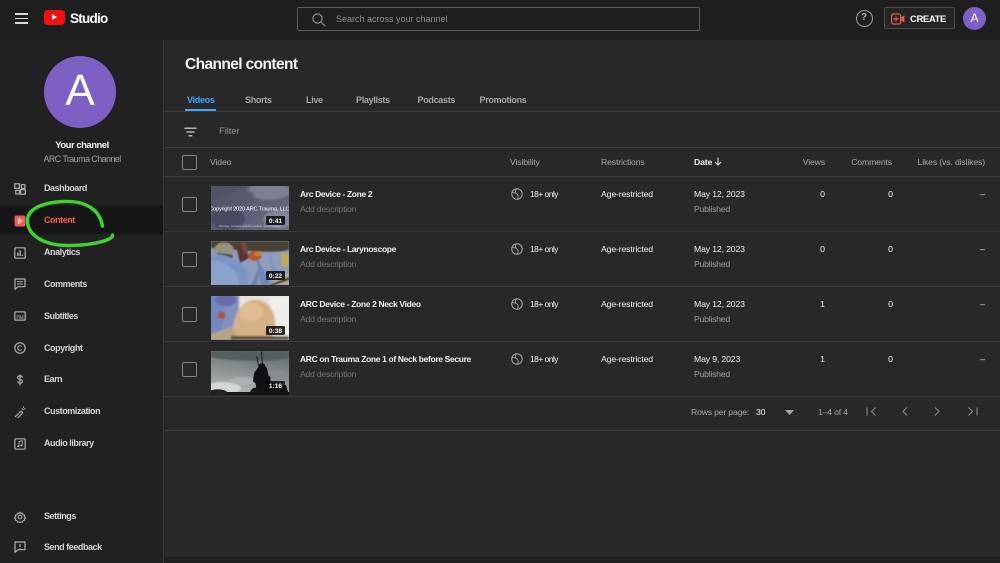 This screenshot has width=1000, height=563. Describe the element at coordinates (276, 331) in the screenshot. I see `svg-text: 0:38` at that location.